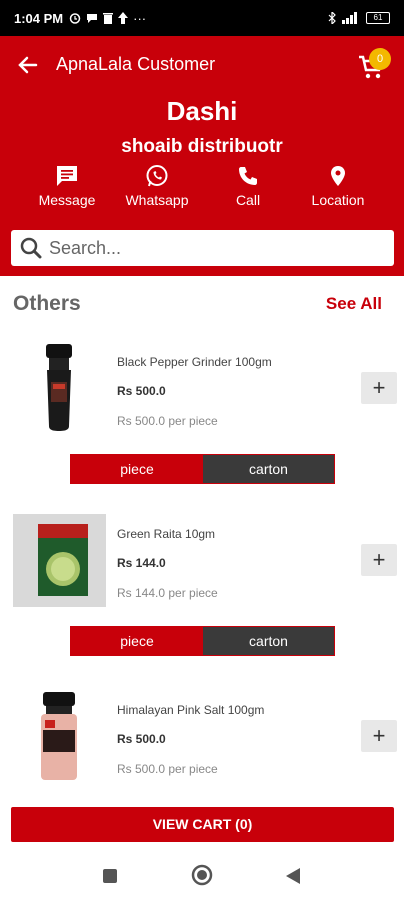 This screenshot has width=404, height=900. What do you see at coordinates (59, 388) in the screenshot?
I see `product-image-pepper-grinder` at bounding box center [59, 388].